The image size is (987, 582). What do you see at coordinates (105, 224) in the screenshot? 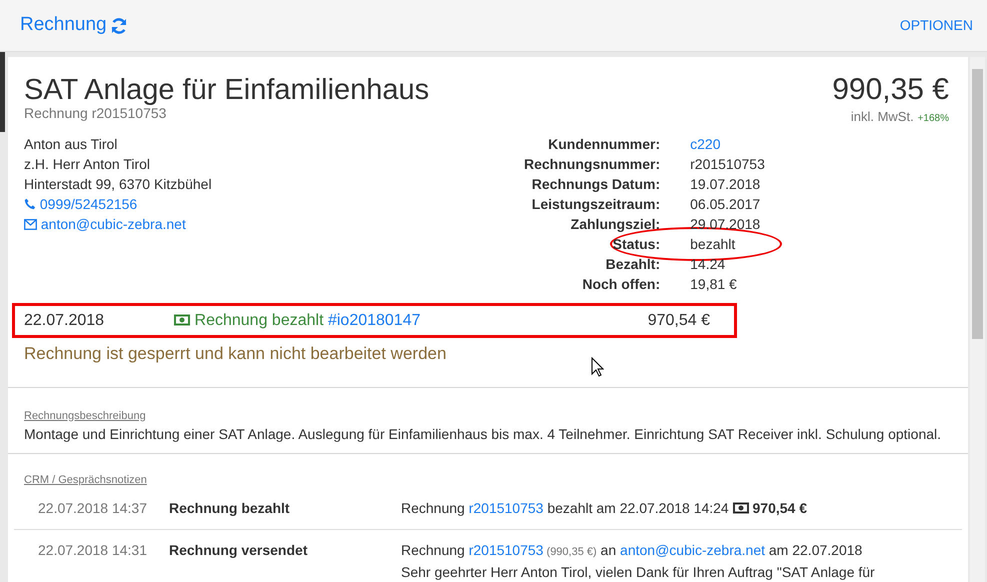
I see `email-link: anton@cubic-zebra.net` at bounding box center [105, 224].